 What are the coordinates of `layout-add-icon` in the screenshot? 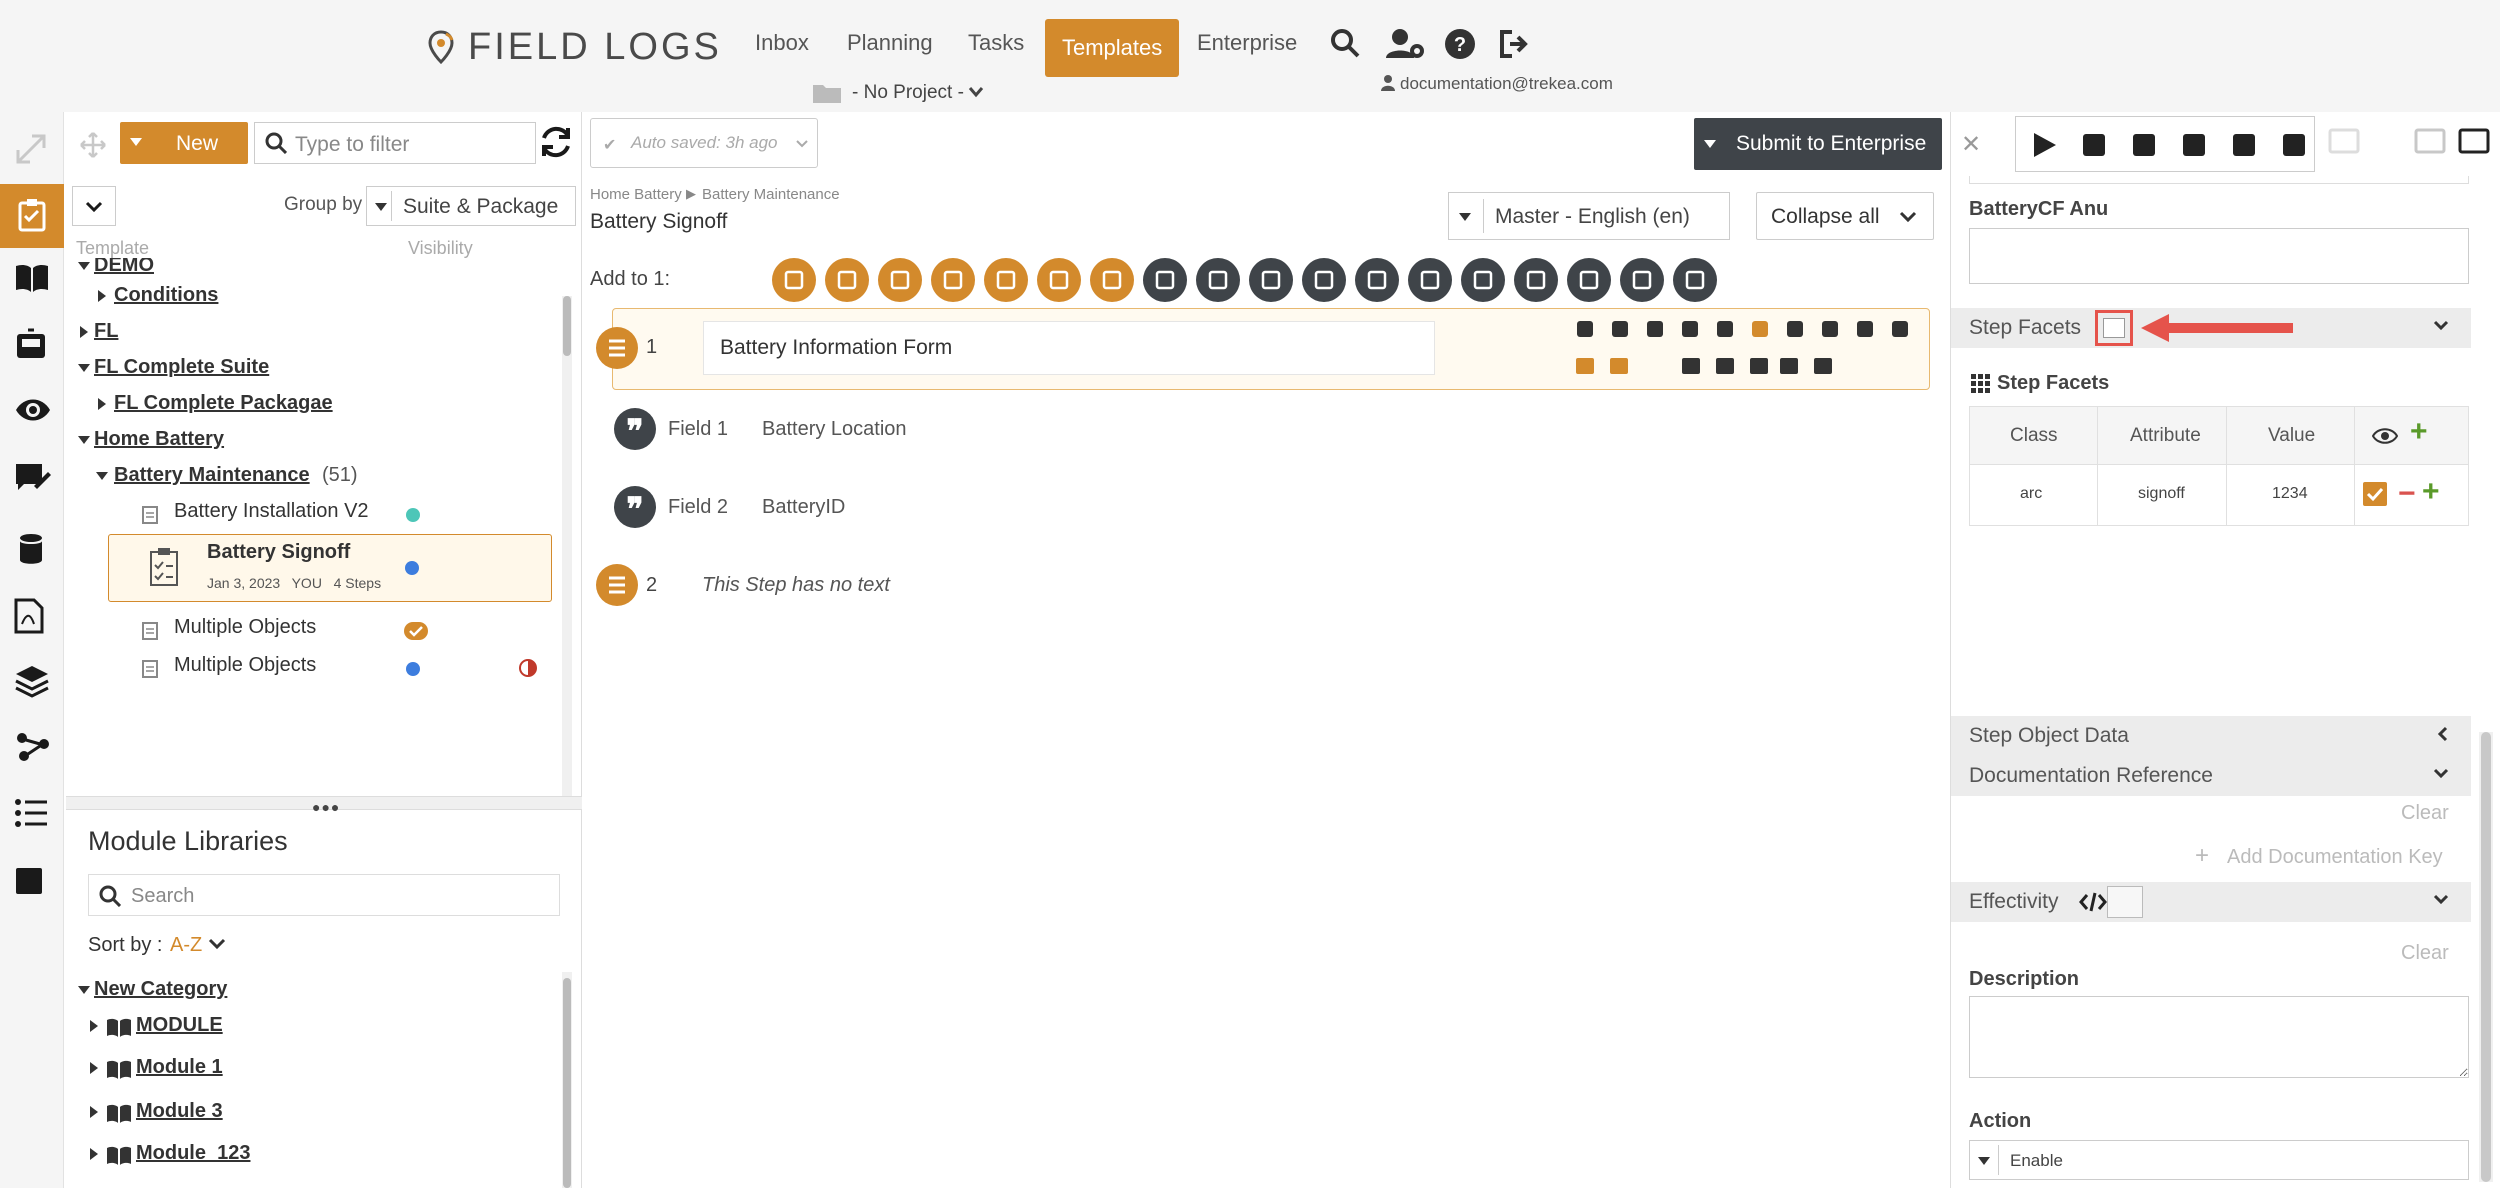 It's located at (2475, 142).